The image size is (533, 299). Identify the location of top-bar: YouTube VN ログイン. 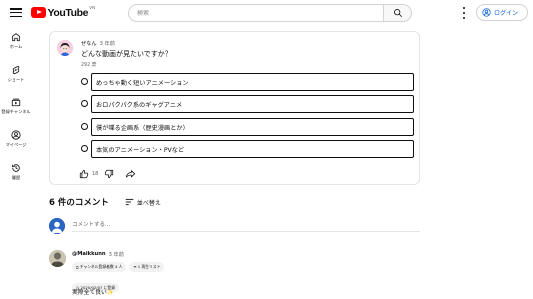
(266, 13).